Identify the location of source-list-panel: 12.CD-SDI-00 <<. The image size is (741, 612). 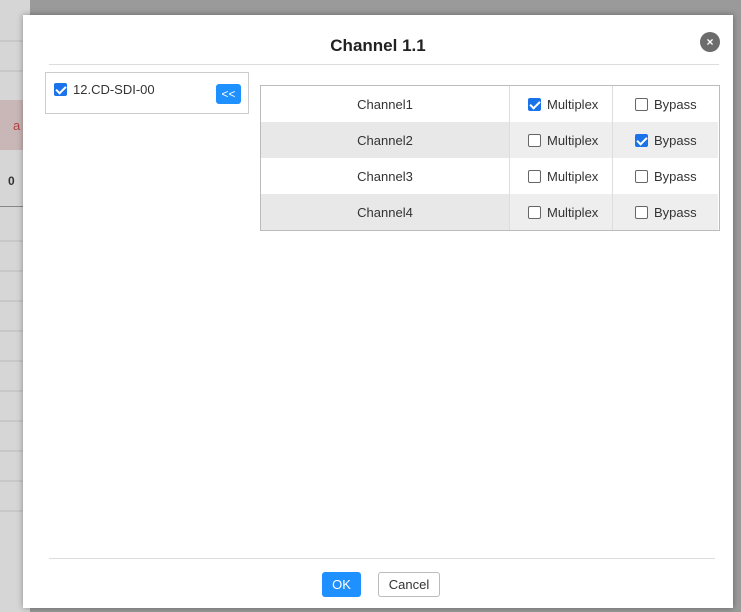
(147, 93).